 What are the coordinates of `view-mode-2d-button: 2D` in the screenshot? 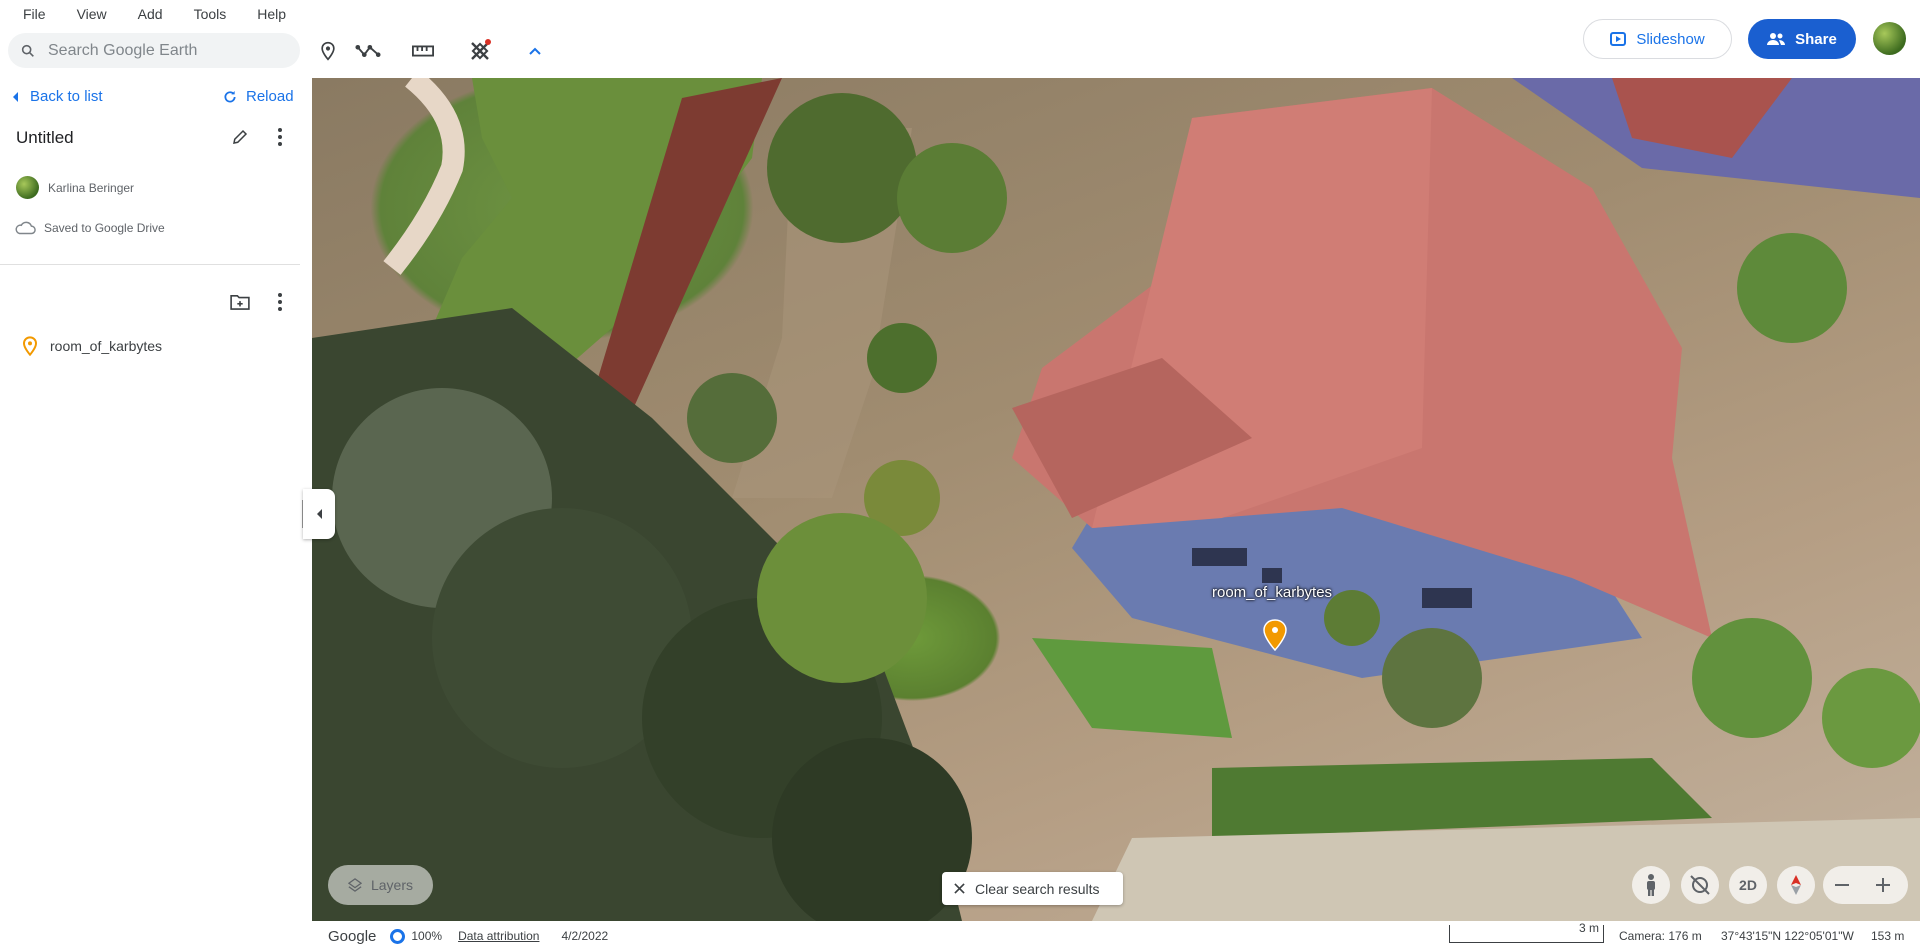 It's located at (1748, 885).